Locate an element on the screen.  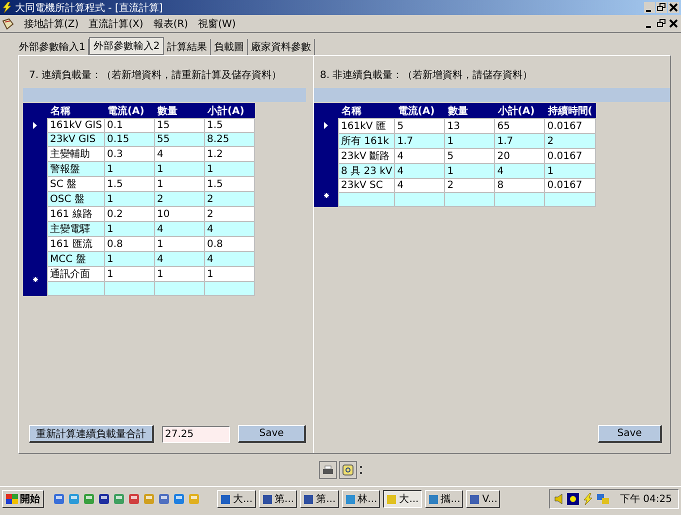
column-header: 數量 is located at coordinates (469, 110).